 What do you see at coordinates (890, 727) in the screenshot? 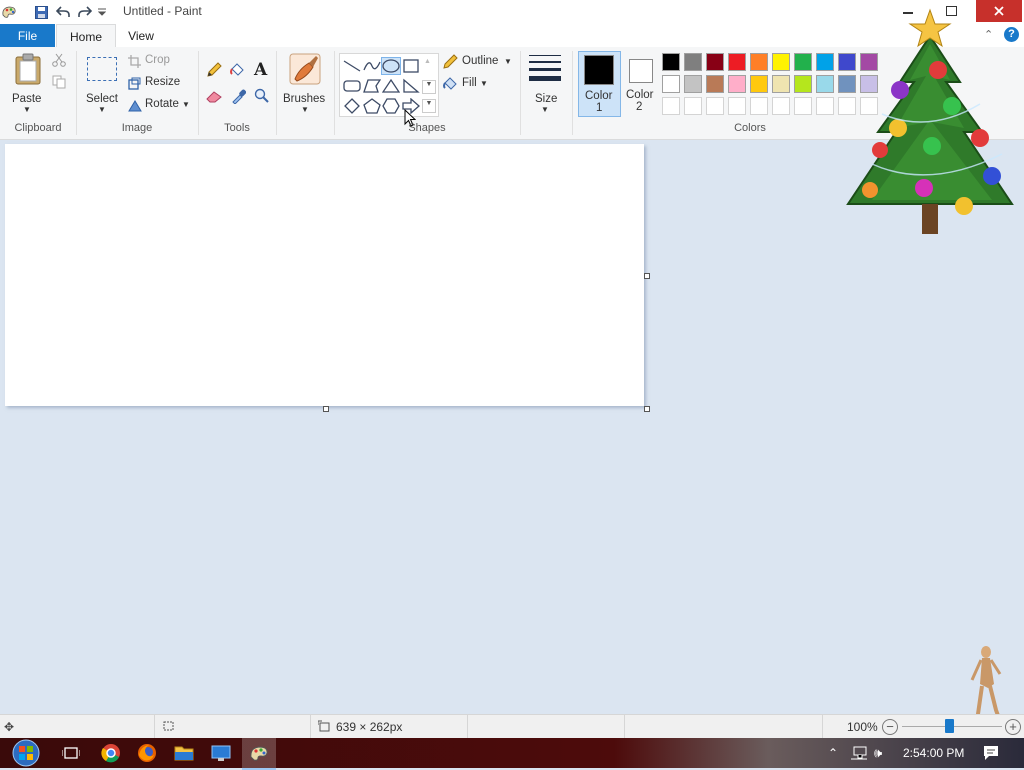
I see `zoom-out-icon: −` at bounding box center [890, 727].